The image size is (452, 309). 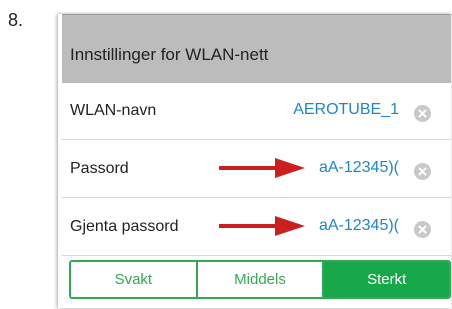 I want to click on password-value: aA-12345)(, so click(x=359, y=168).